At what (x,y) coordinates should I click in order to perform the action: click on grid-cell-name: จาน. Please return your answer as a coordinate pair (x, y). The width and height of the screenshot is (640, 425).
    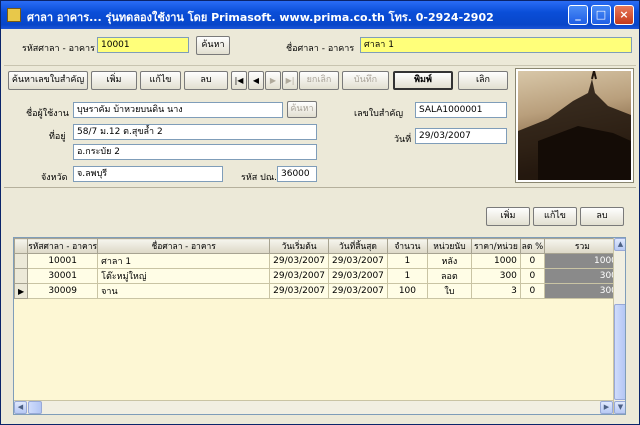
    Looking at the image, I should click on (184, 291).